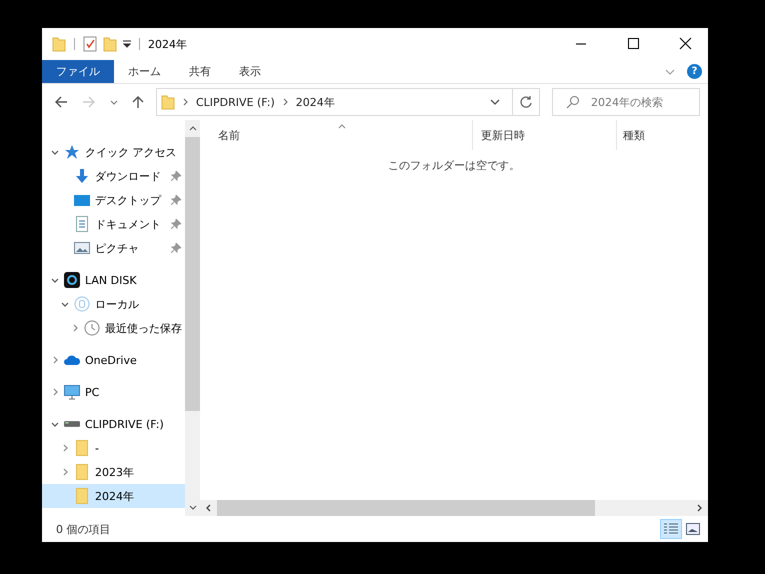  I want to click on app-logo-icon, so click(72, 280).